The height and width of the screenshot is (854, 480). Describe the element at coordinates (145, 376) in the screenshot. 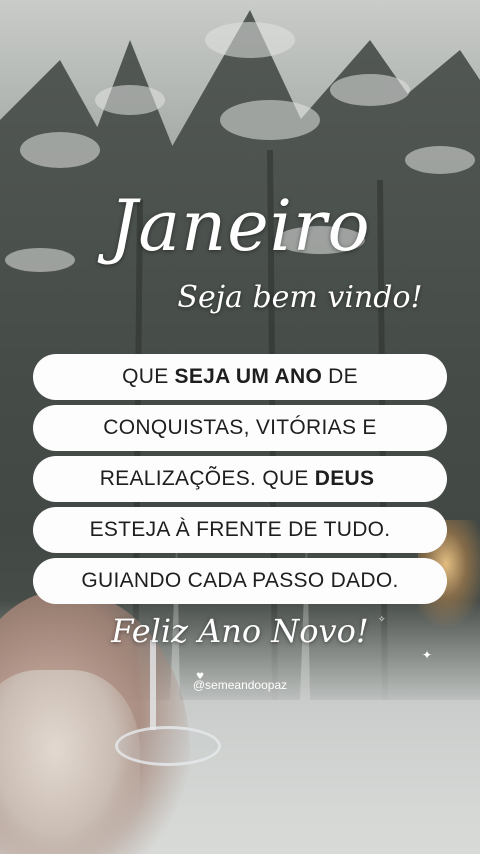

I see `line-text: QUE` at that location.